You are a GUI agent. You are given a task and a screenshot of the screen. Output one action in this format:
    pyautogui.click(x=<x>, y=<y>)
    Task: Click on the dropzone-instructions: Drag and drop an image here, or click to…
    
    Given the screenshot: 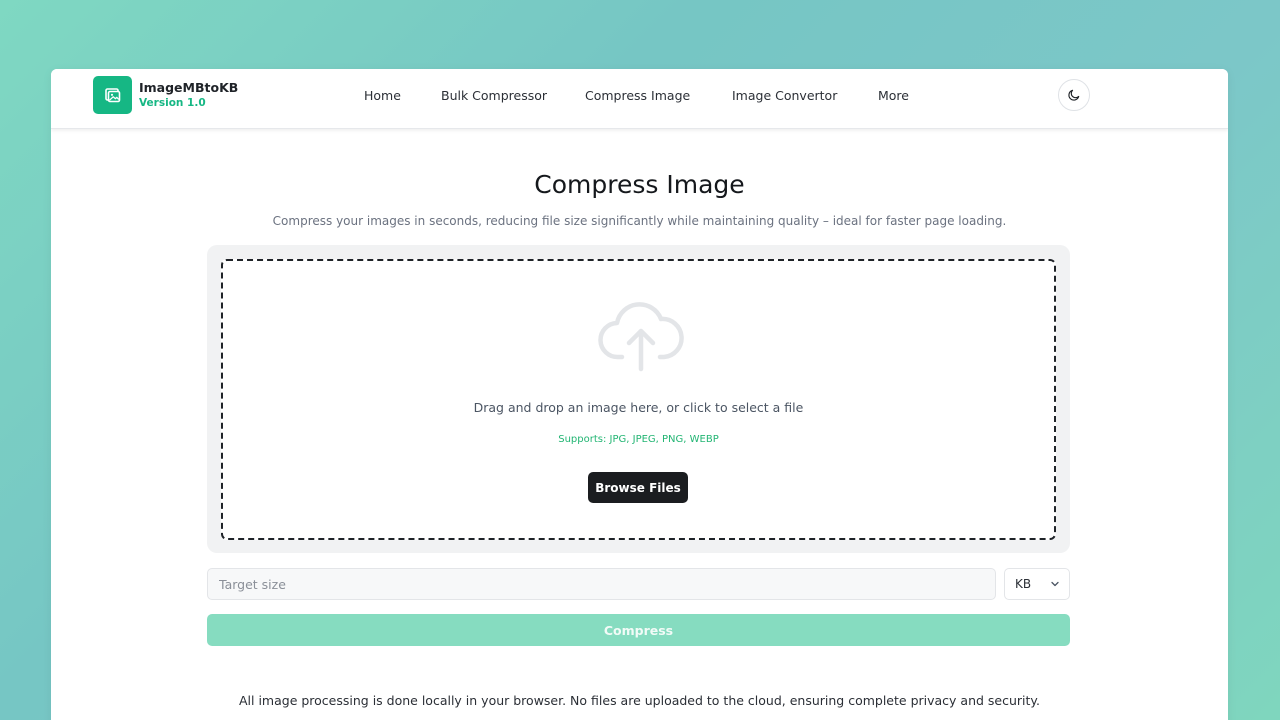 What is the action you would take?
    pyautogui.click(x=638, y=407)
    